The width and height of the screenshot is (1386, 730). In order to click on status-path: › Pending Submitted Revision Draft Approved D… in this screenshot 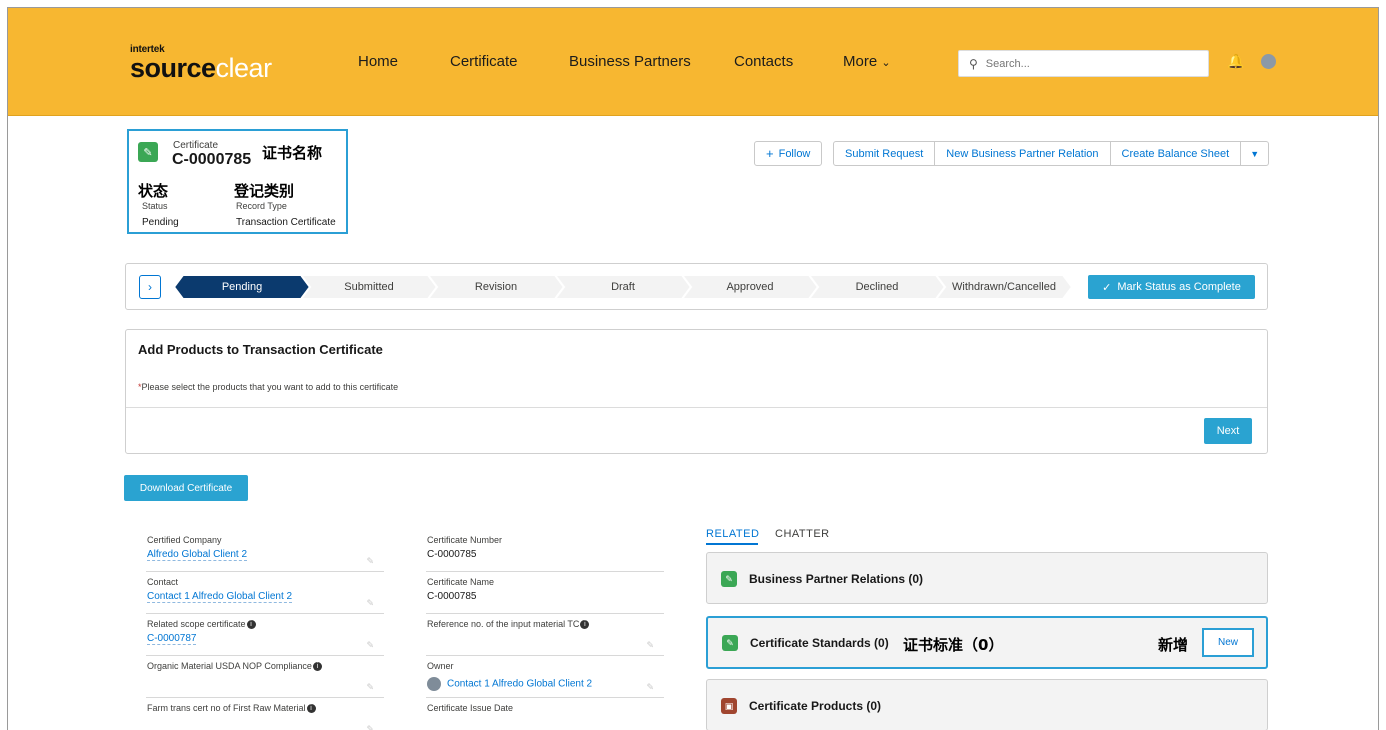, I will do `click(696, 286)`.